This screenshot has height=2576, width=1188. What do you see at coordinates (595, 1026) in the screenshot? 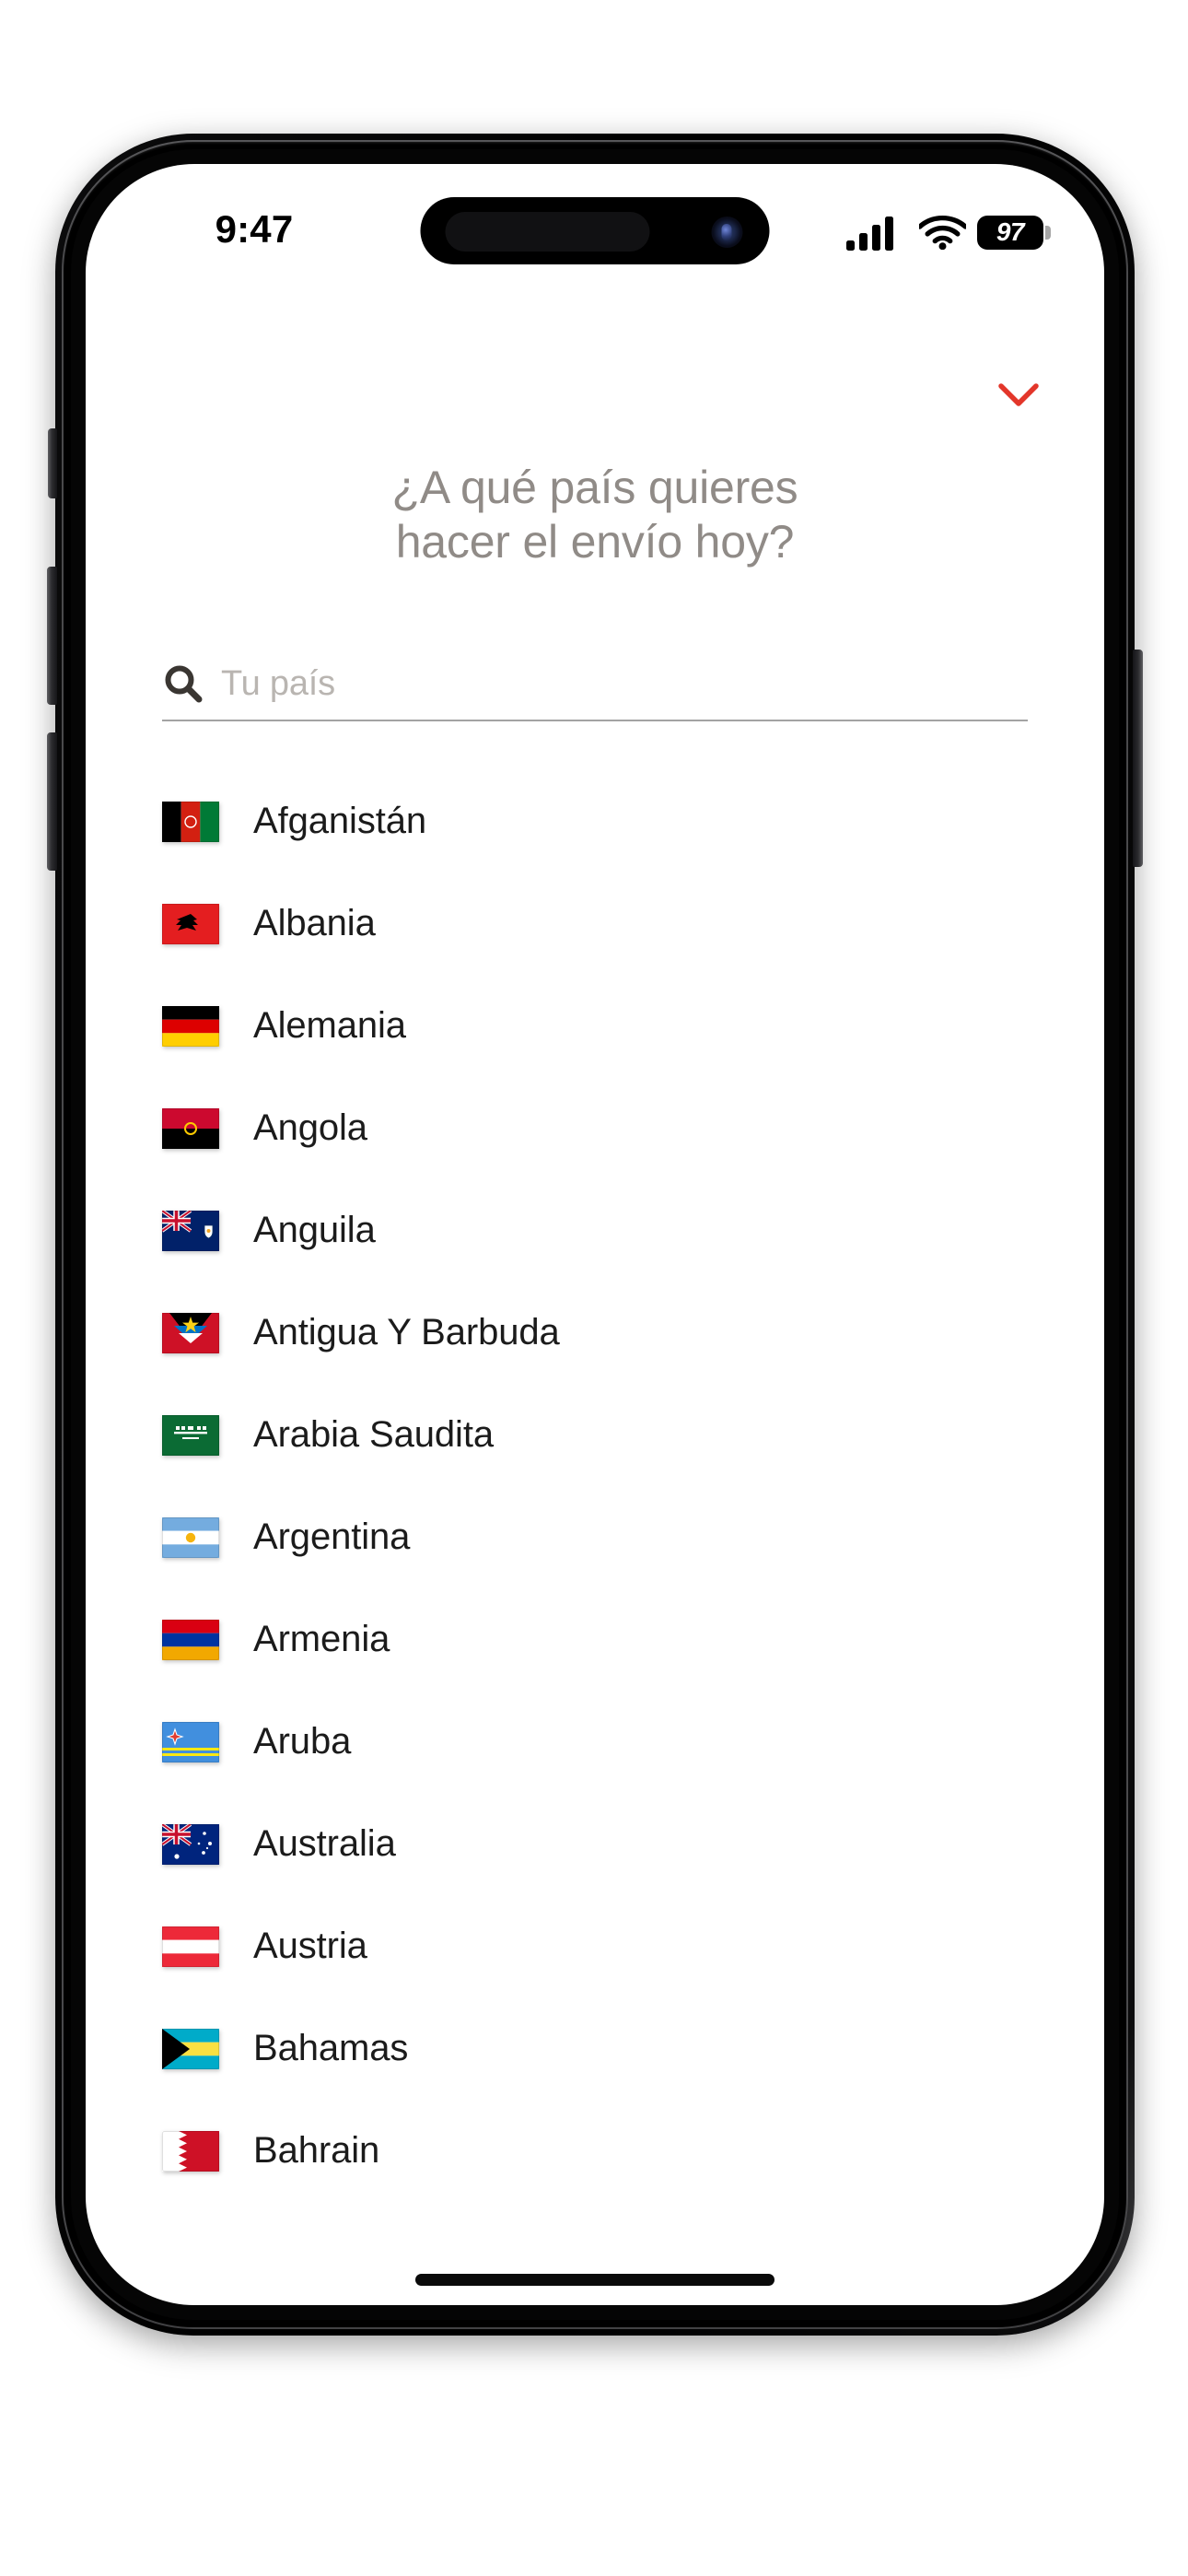
I see `country-list-item: Alemania` at bounding box center [595, 1026].